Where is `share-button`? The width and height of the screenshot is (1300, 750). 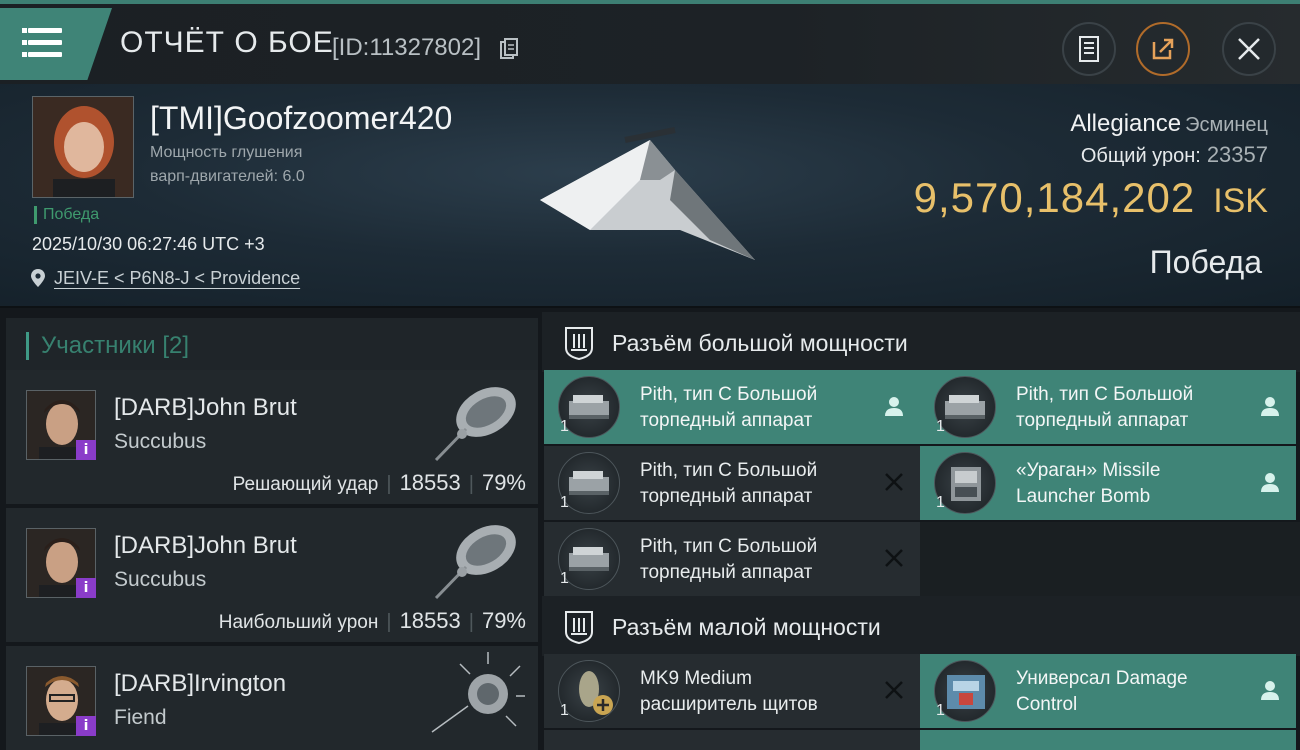
share-button is located at coordinates (1163, 49).